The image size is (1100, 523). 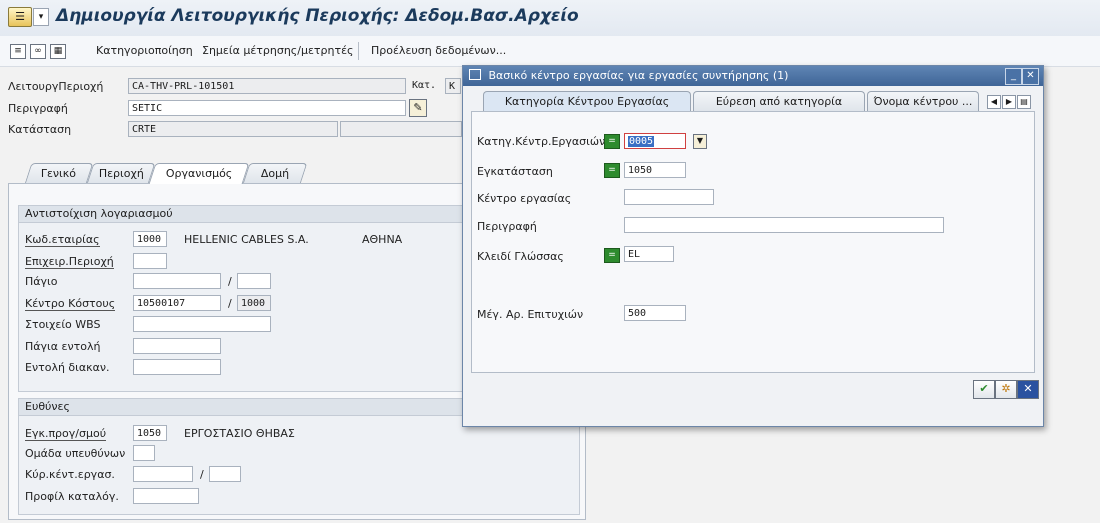 I want to click on func-loc-label: ΛειτουργΠεριοχή, so click(x=56, y=86).